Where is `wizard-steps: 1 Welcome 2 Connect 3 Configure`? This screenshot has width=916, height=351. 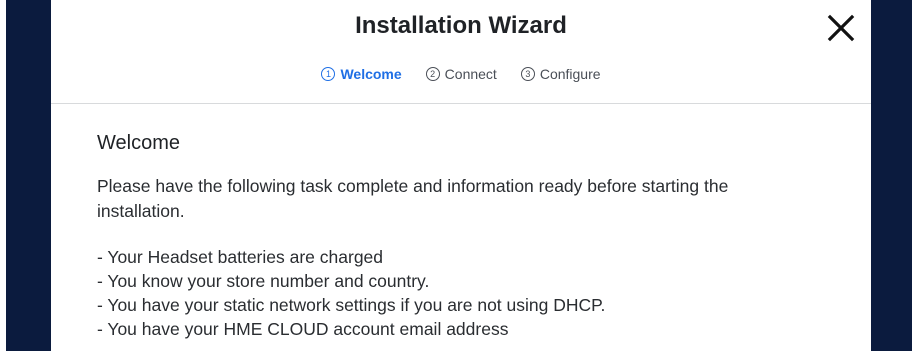 wizard-steps: 1 Welcome 2 Connect 3 Configure is located at coordinates (461, 74).